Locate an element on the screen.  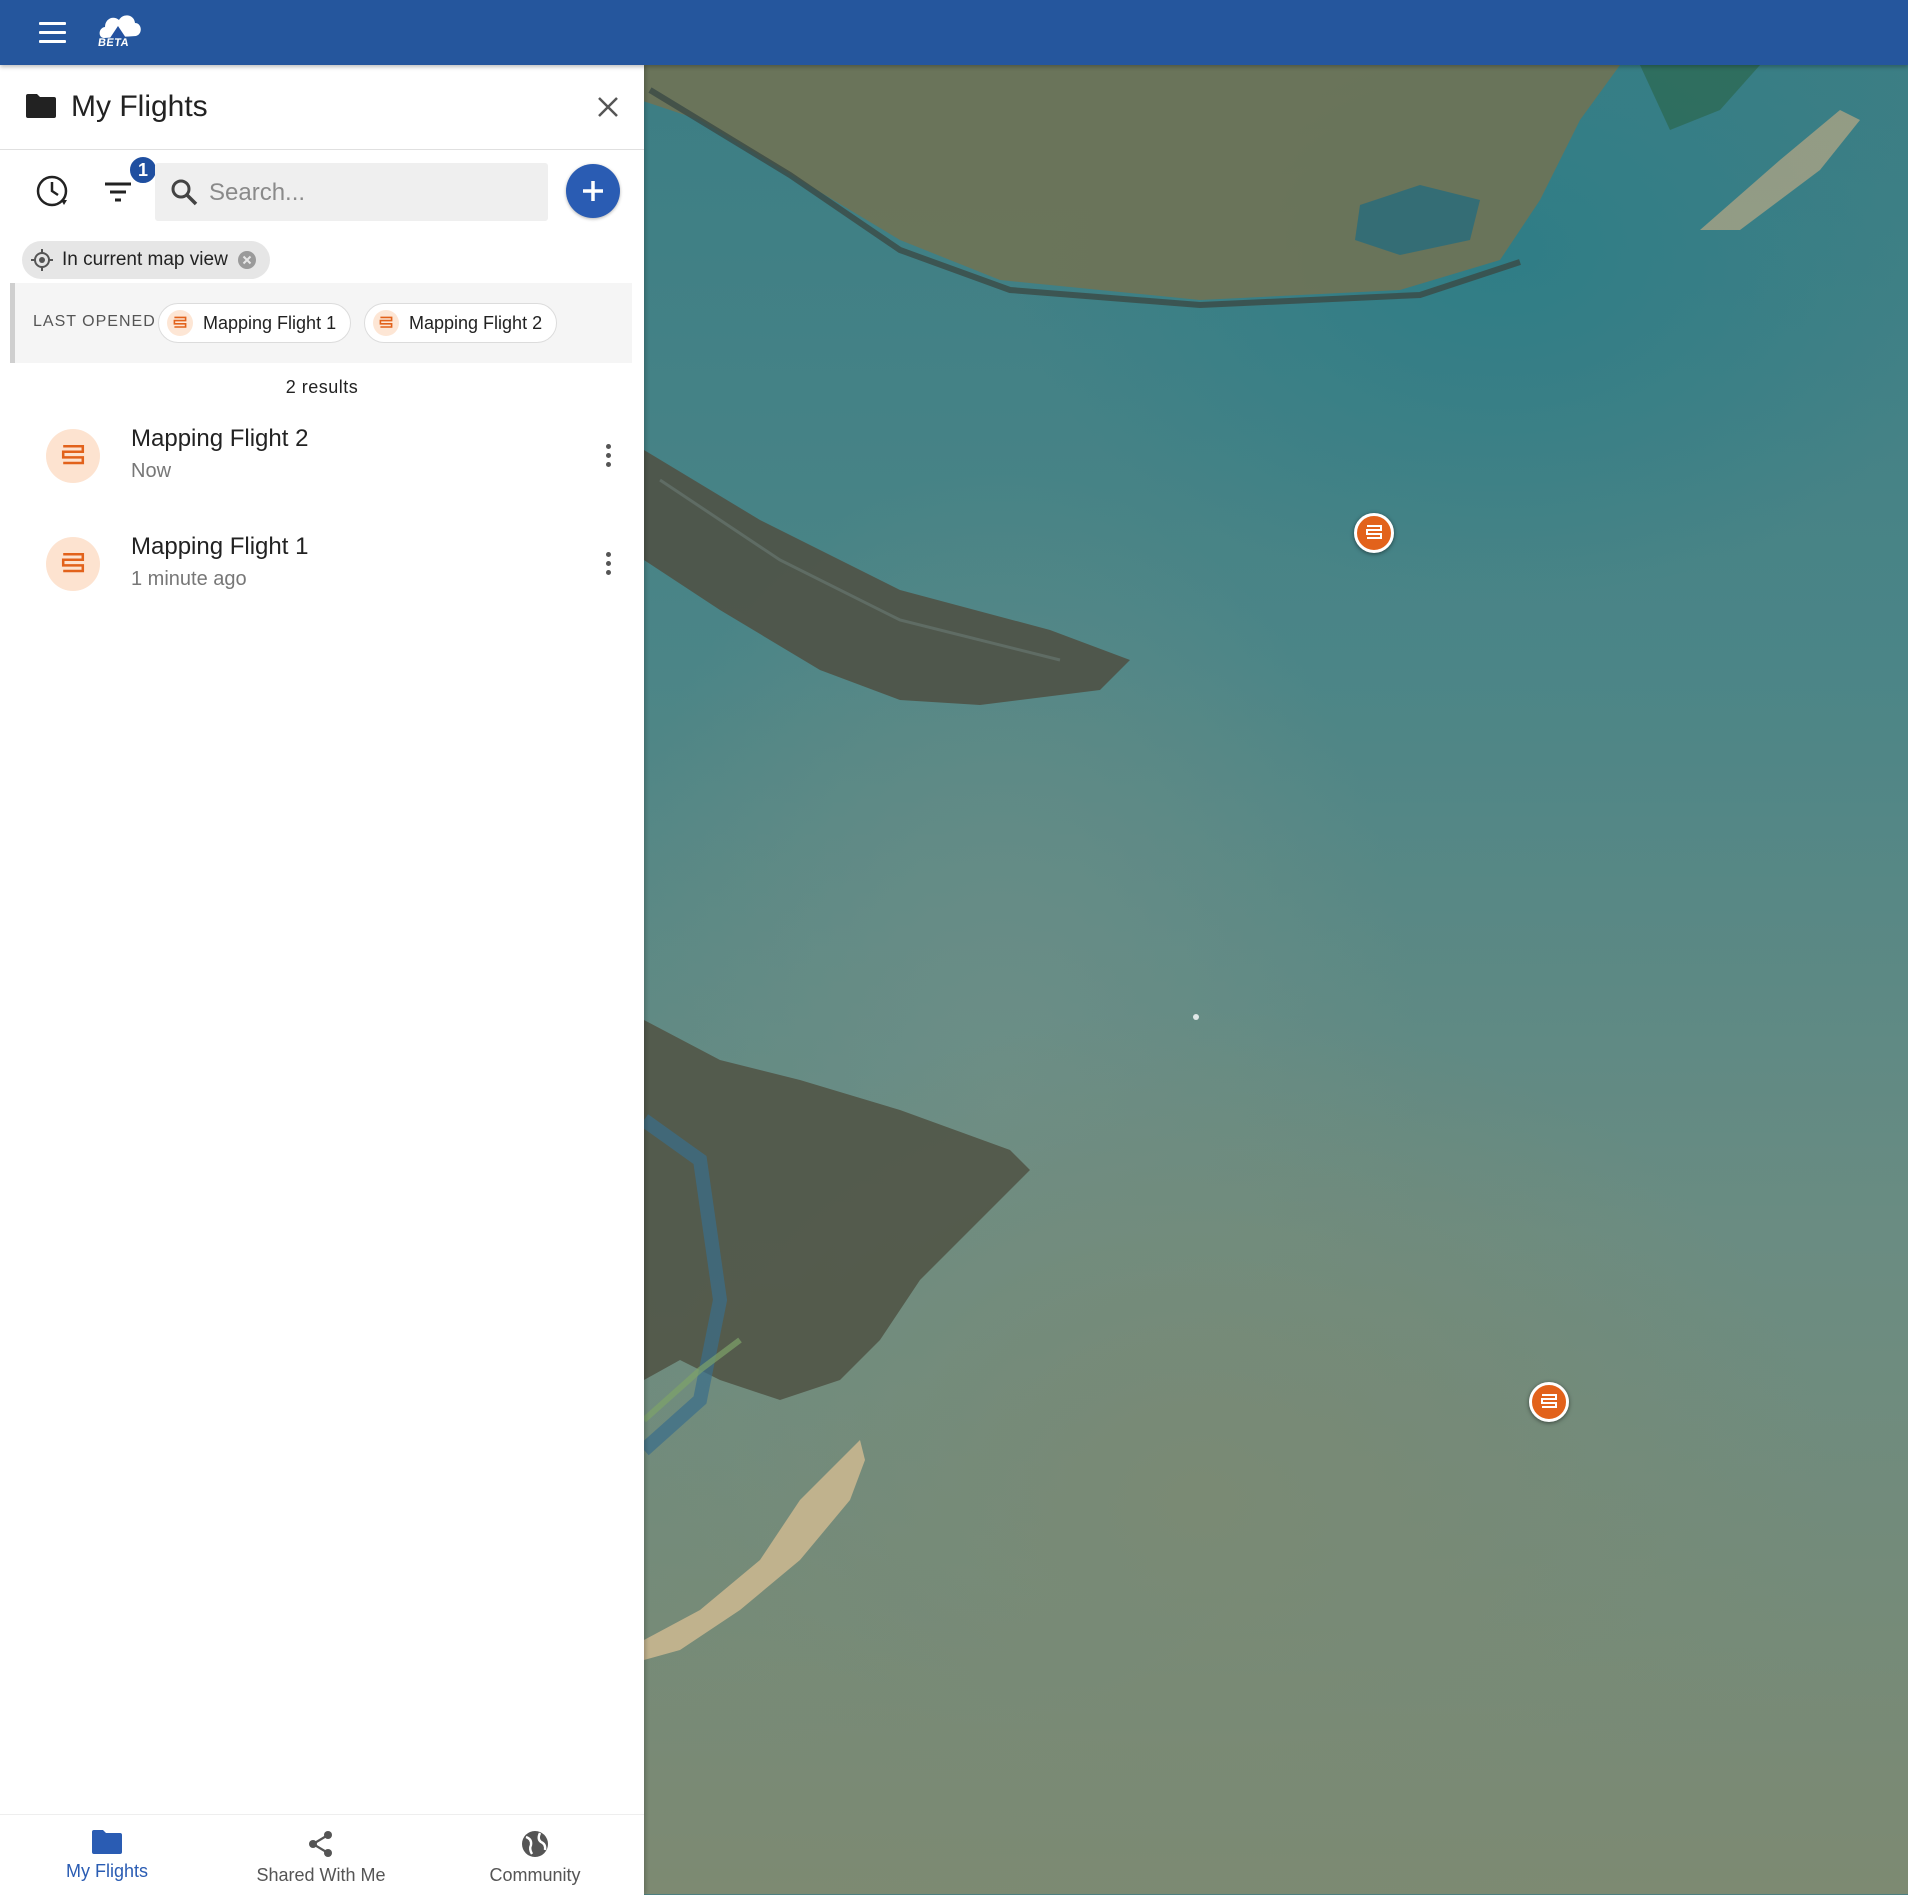
filter-chip-label: In current map view is located at coordinates (145, 259).